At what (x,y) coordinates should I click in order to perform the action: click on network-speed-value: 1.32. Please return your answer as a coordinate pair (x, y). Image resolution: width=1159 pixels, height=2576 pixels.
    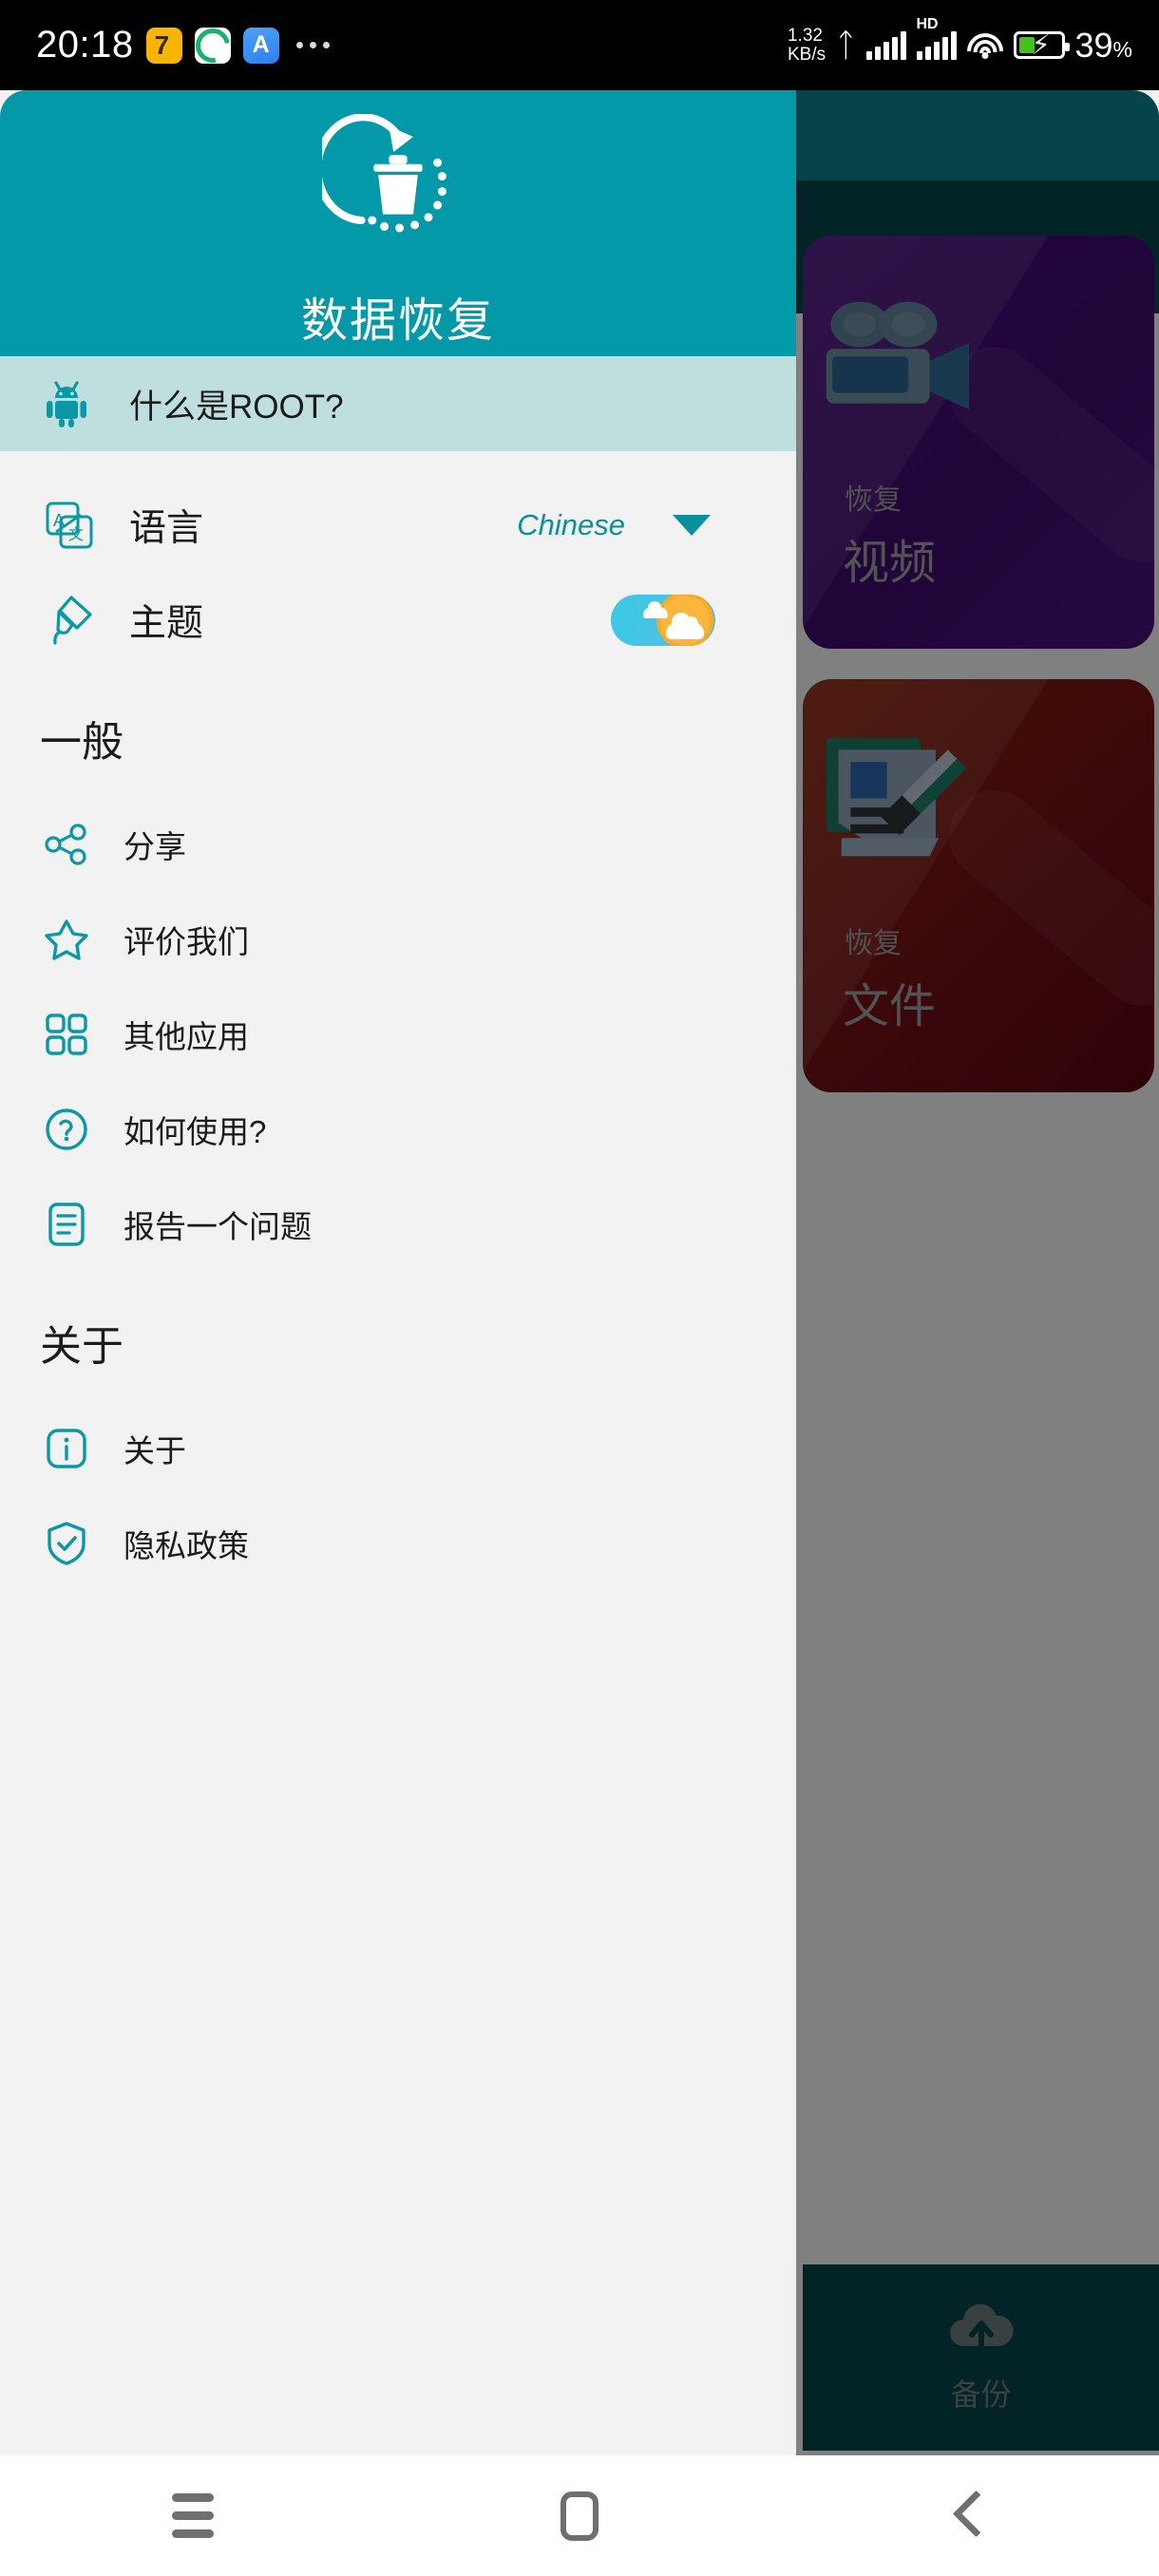
    Looking at the image, I should click on (805, 35).